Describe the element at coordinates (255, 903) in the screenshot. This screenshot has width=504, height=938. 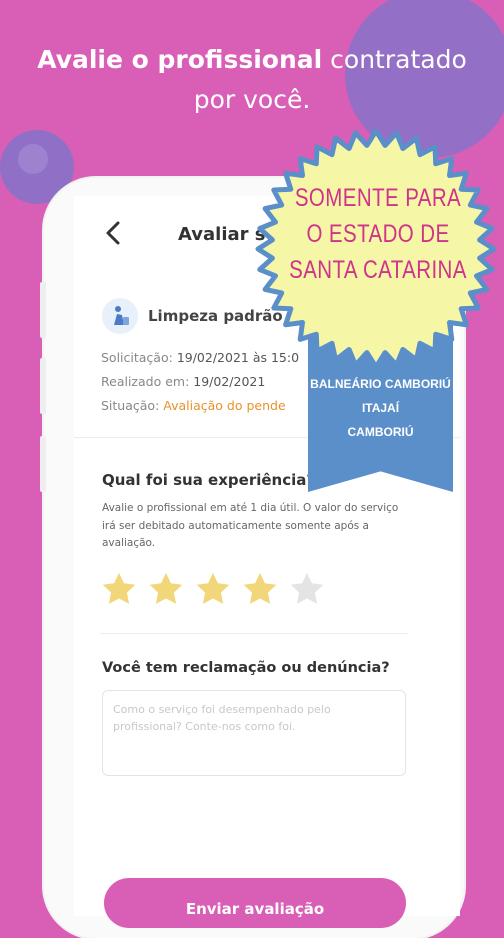
I see `send-review-button: Enviar avaliação` at that location.